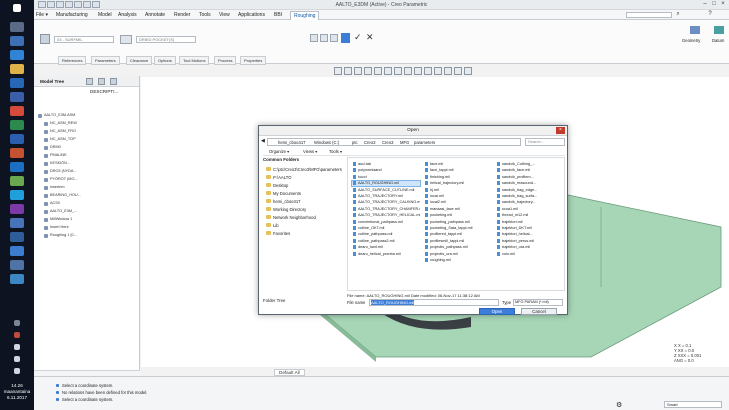 Image resolution: width=729 pixels, height=410 pixels. What do you see at coordinates (205, 15) in the screenshot?
I see `menu-tools: Tools` at bounding box center [205, 15].